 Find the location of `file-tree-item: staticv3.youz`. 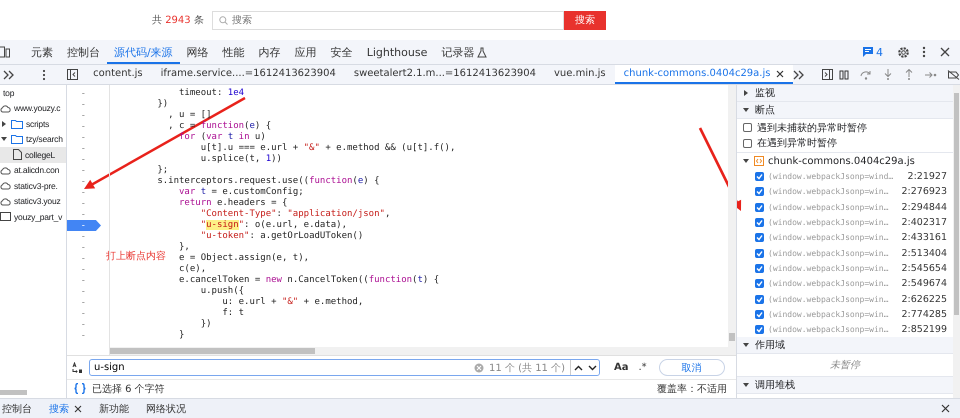

file-tree-item: staticv3.youz is located at coordinates (37, 201).